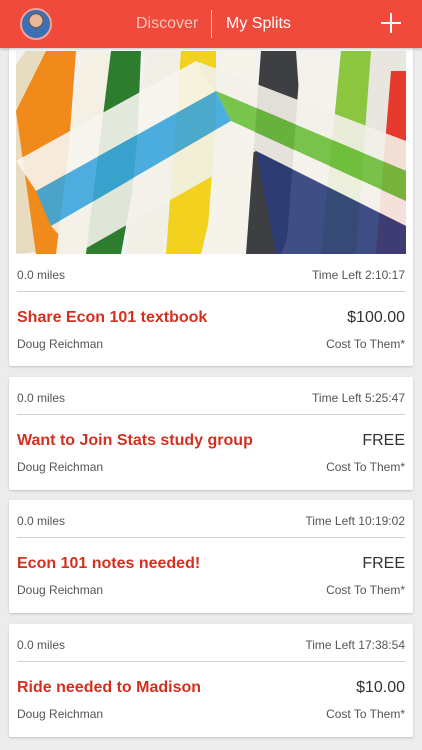 The height and width of the screenshot is (750, 422). I want to click on time-left-text: Time Left 17:38:54, so click(355, 645).